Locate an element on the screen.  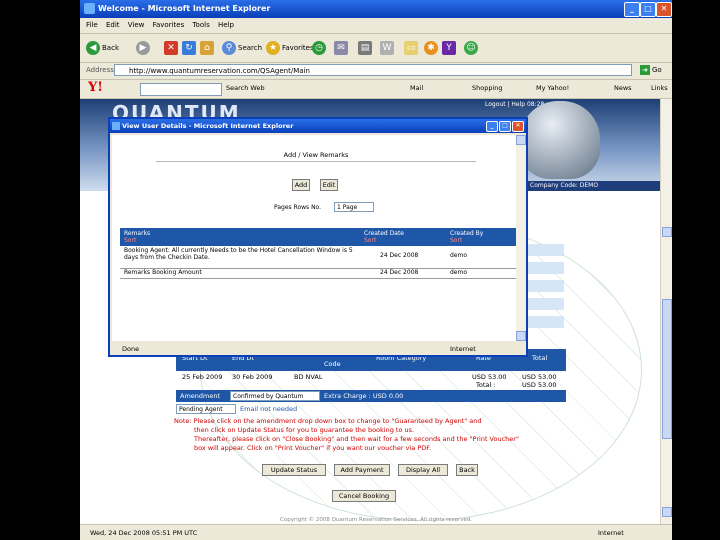
total-label: Total : is located at coordinates (486, 385).